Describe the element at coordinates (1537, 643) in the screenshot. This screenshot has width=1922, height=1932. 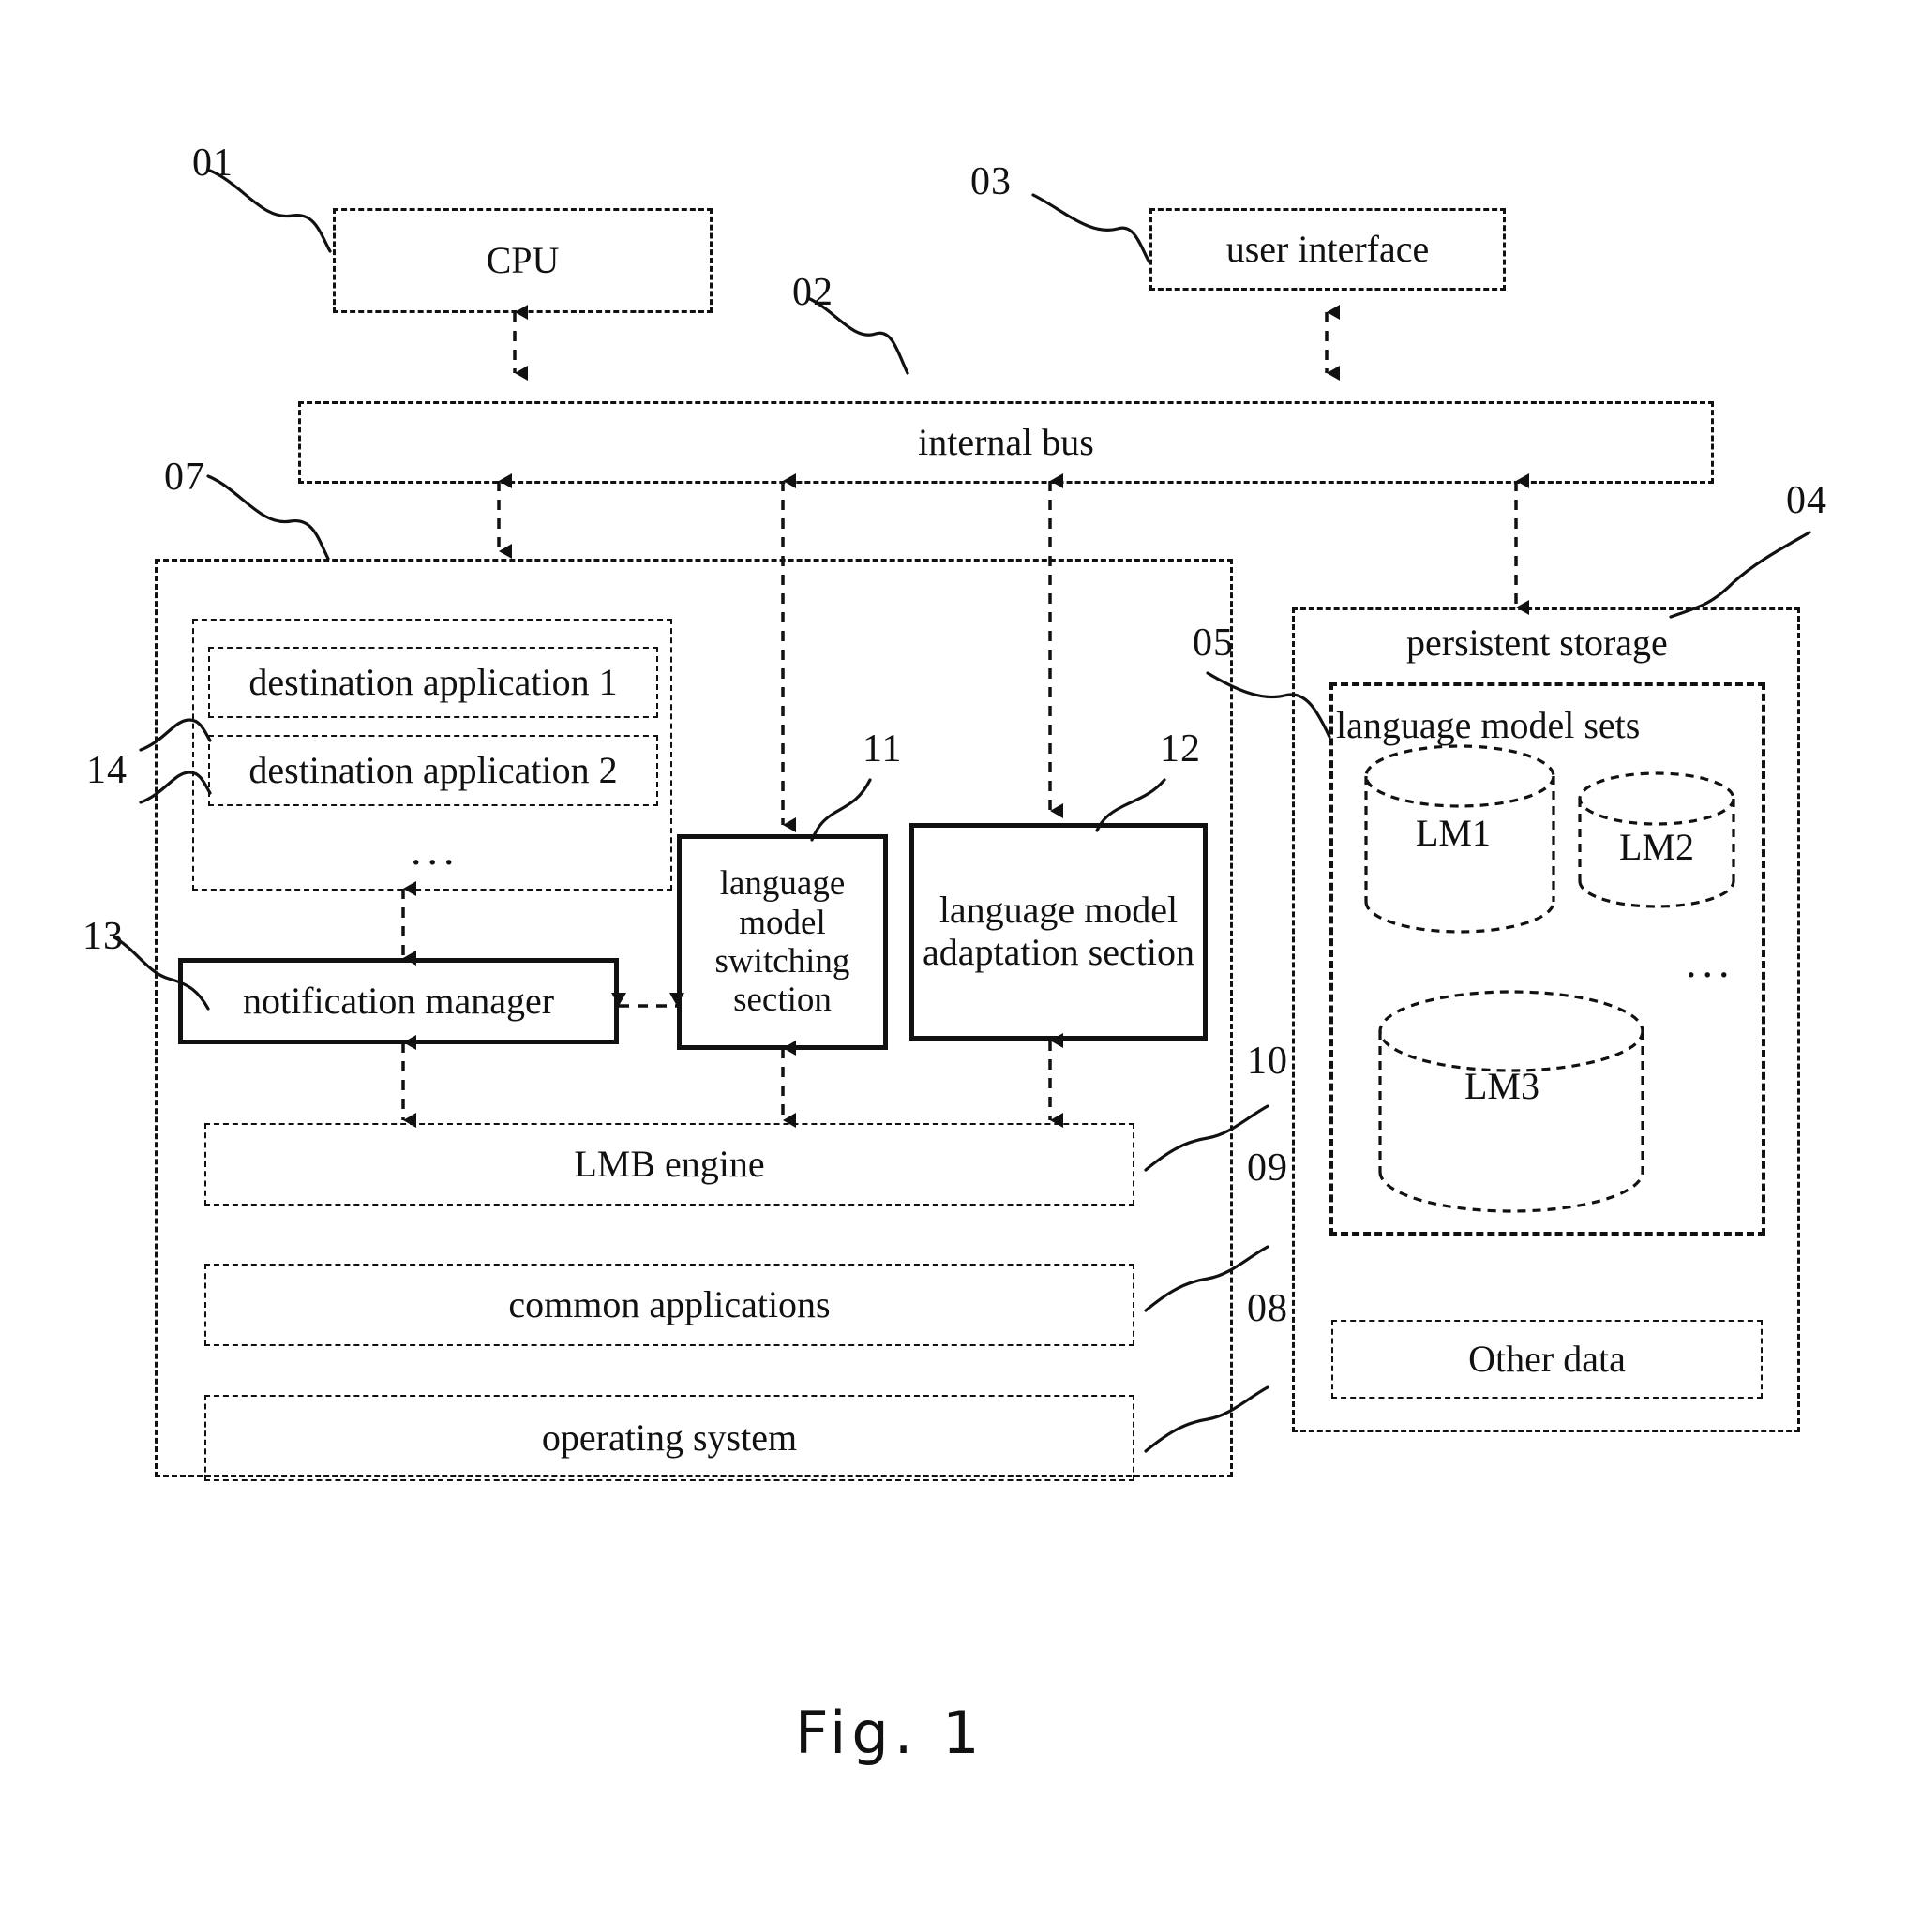
I see `persistent-storage-label: persistent storage` at that location.